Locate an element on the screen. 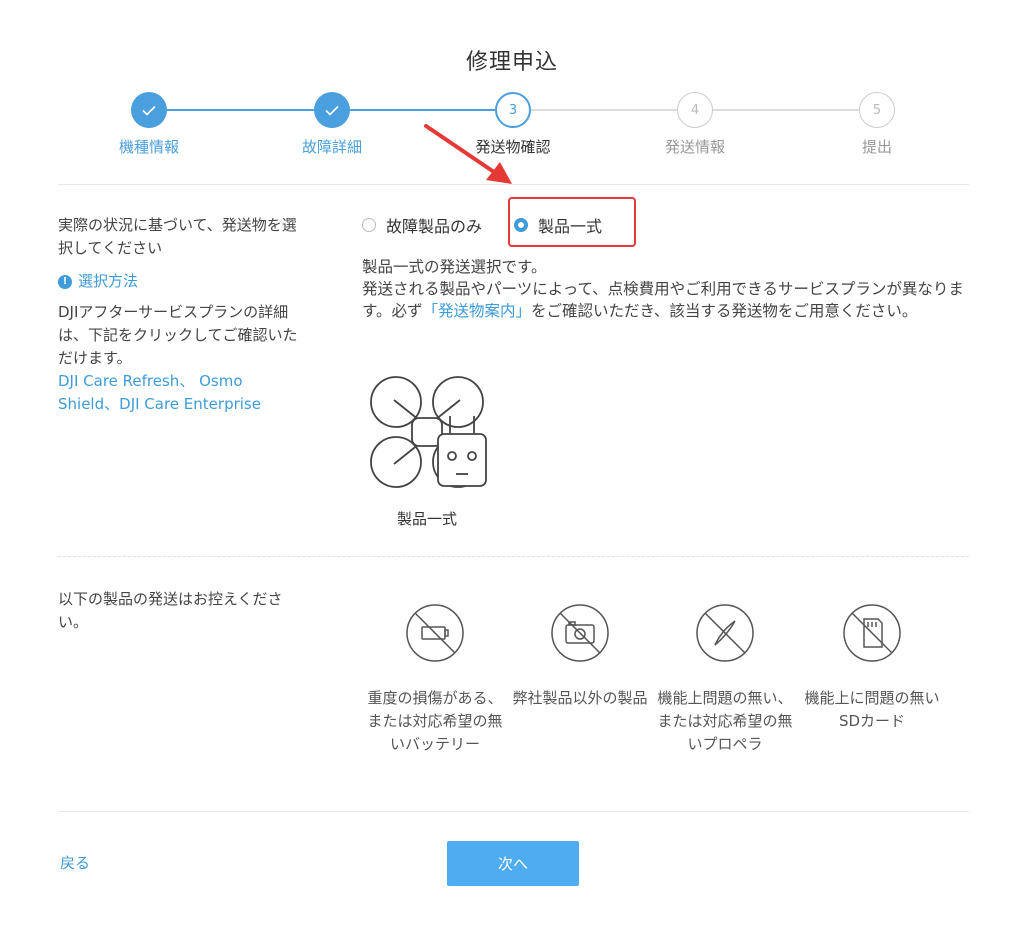 Image resolution: width=1024 pixels, height=931 pixels. select-method-link: ! 選択方法 is located at coordinates (178, 281).